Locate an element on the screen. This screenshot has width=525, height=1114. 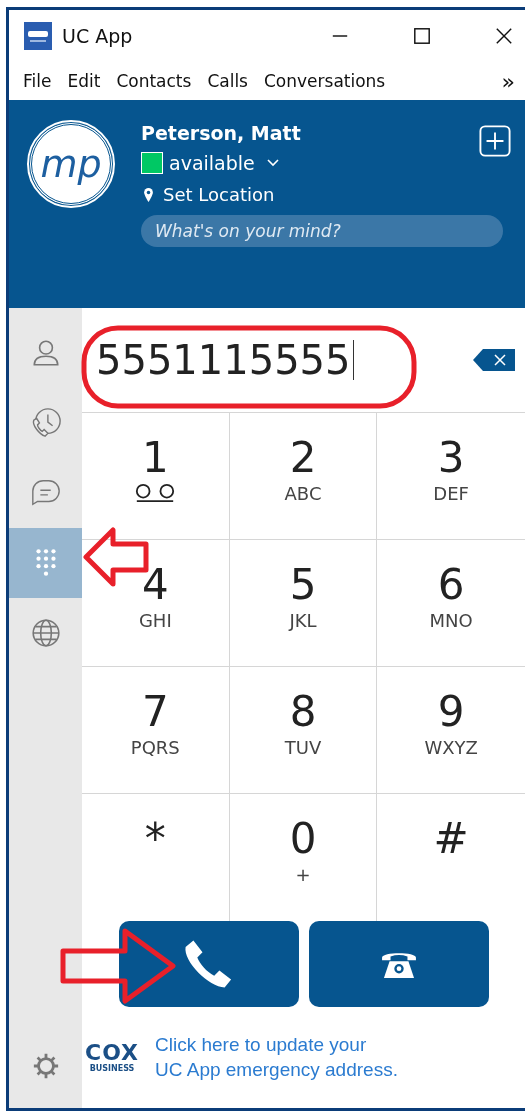
backspace-icon is located at coordinates (494, 360).